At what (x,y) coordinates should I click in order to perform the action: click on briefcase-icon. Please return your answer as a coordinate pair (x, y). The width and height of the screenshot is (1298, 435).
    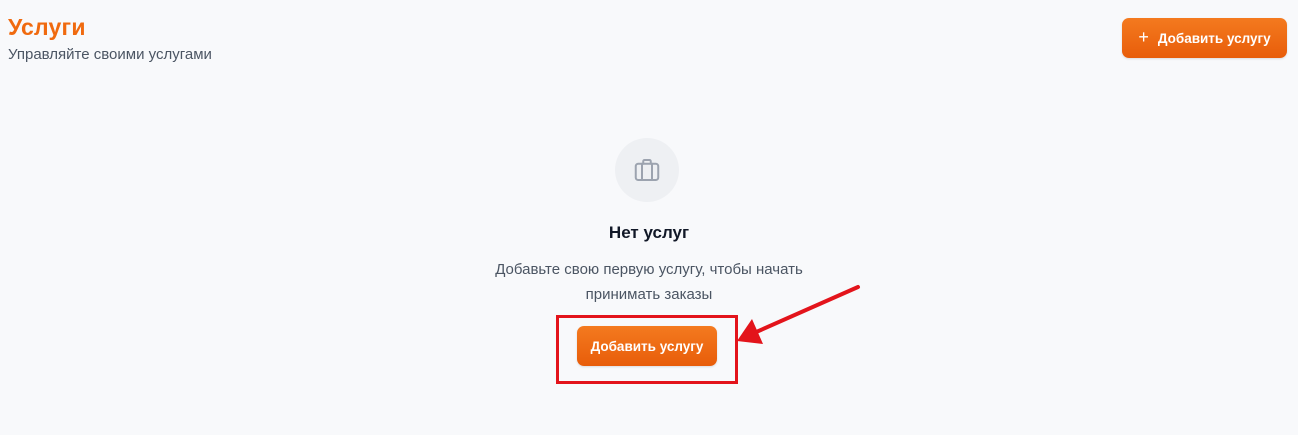
    Looking at the image, I should click on (647, 170).